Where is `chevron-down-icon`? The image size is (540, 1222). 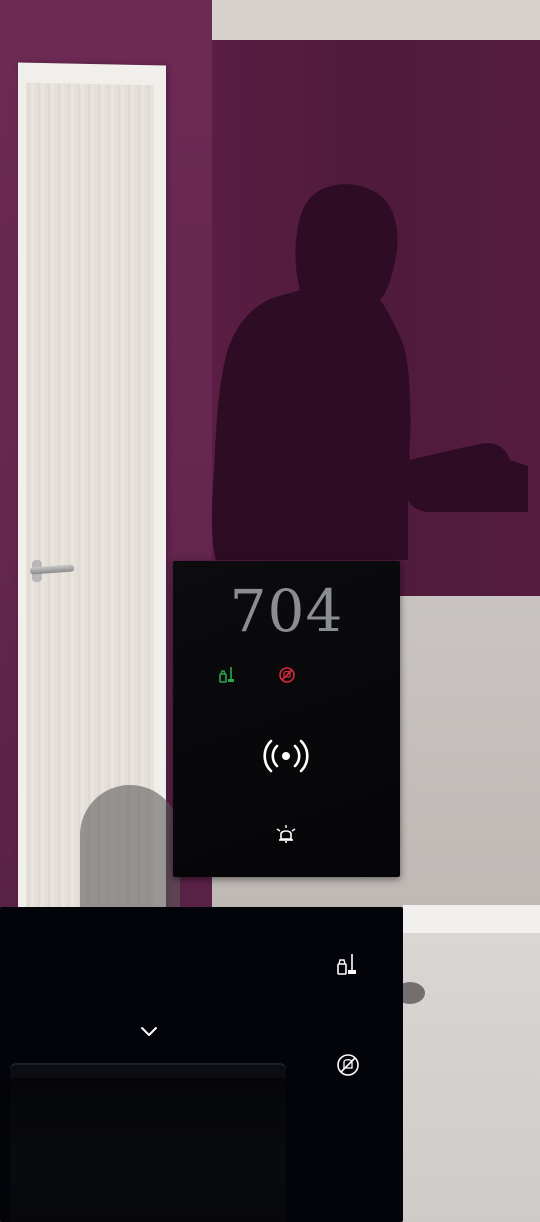
chevron-down-icon is located at coordinates (149, 1032).